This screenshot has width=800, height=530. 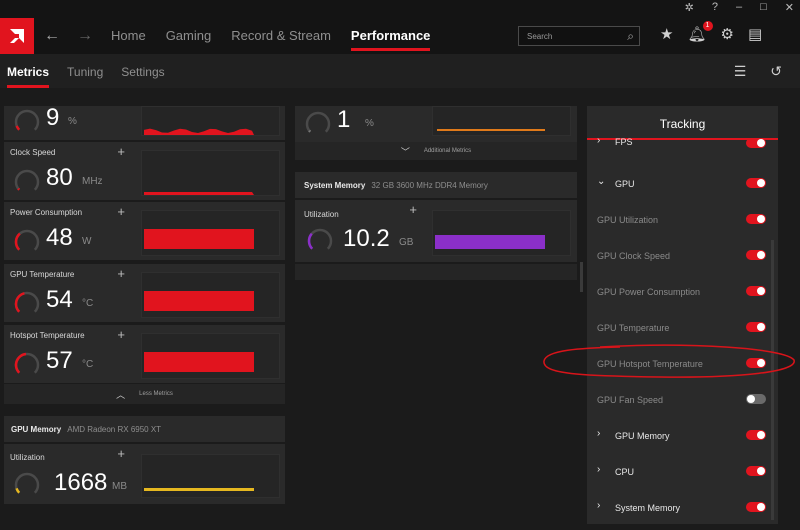 I want to click on tracking-row: ⌄ GPU, so click(x=682, y=184).